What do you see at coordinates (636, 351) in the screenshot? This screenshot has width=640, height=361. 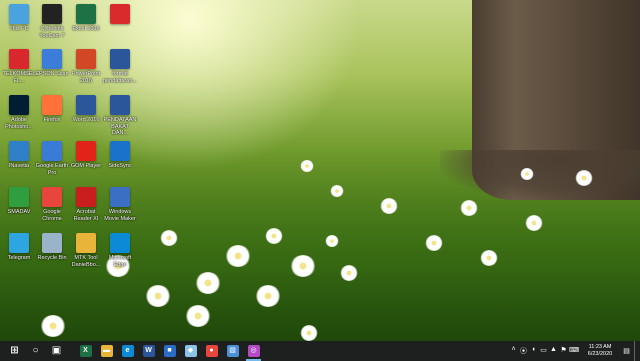 I see `show-desktop-button` at bounding box center [636, 351].